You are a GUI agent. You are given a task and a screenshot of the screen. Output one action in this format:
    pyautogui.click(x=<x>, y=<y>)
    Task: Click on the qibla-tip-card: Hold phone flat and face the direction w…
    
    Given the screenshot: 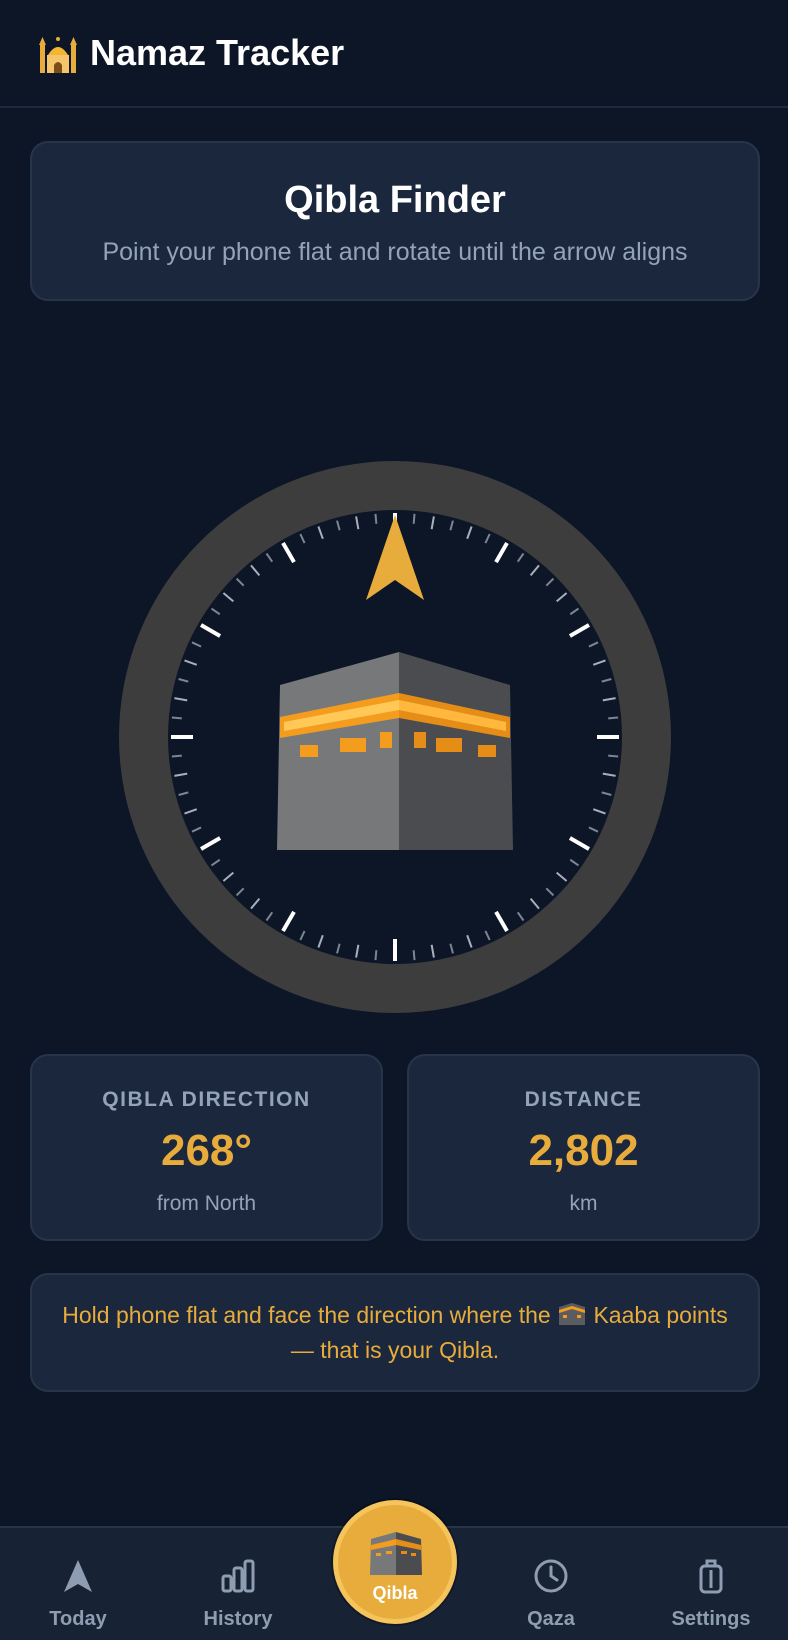 What is the action you would take?
    pyautogui.click(x=395, y=1332)
    